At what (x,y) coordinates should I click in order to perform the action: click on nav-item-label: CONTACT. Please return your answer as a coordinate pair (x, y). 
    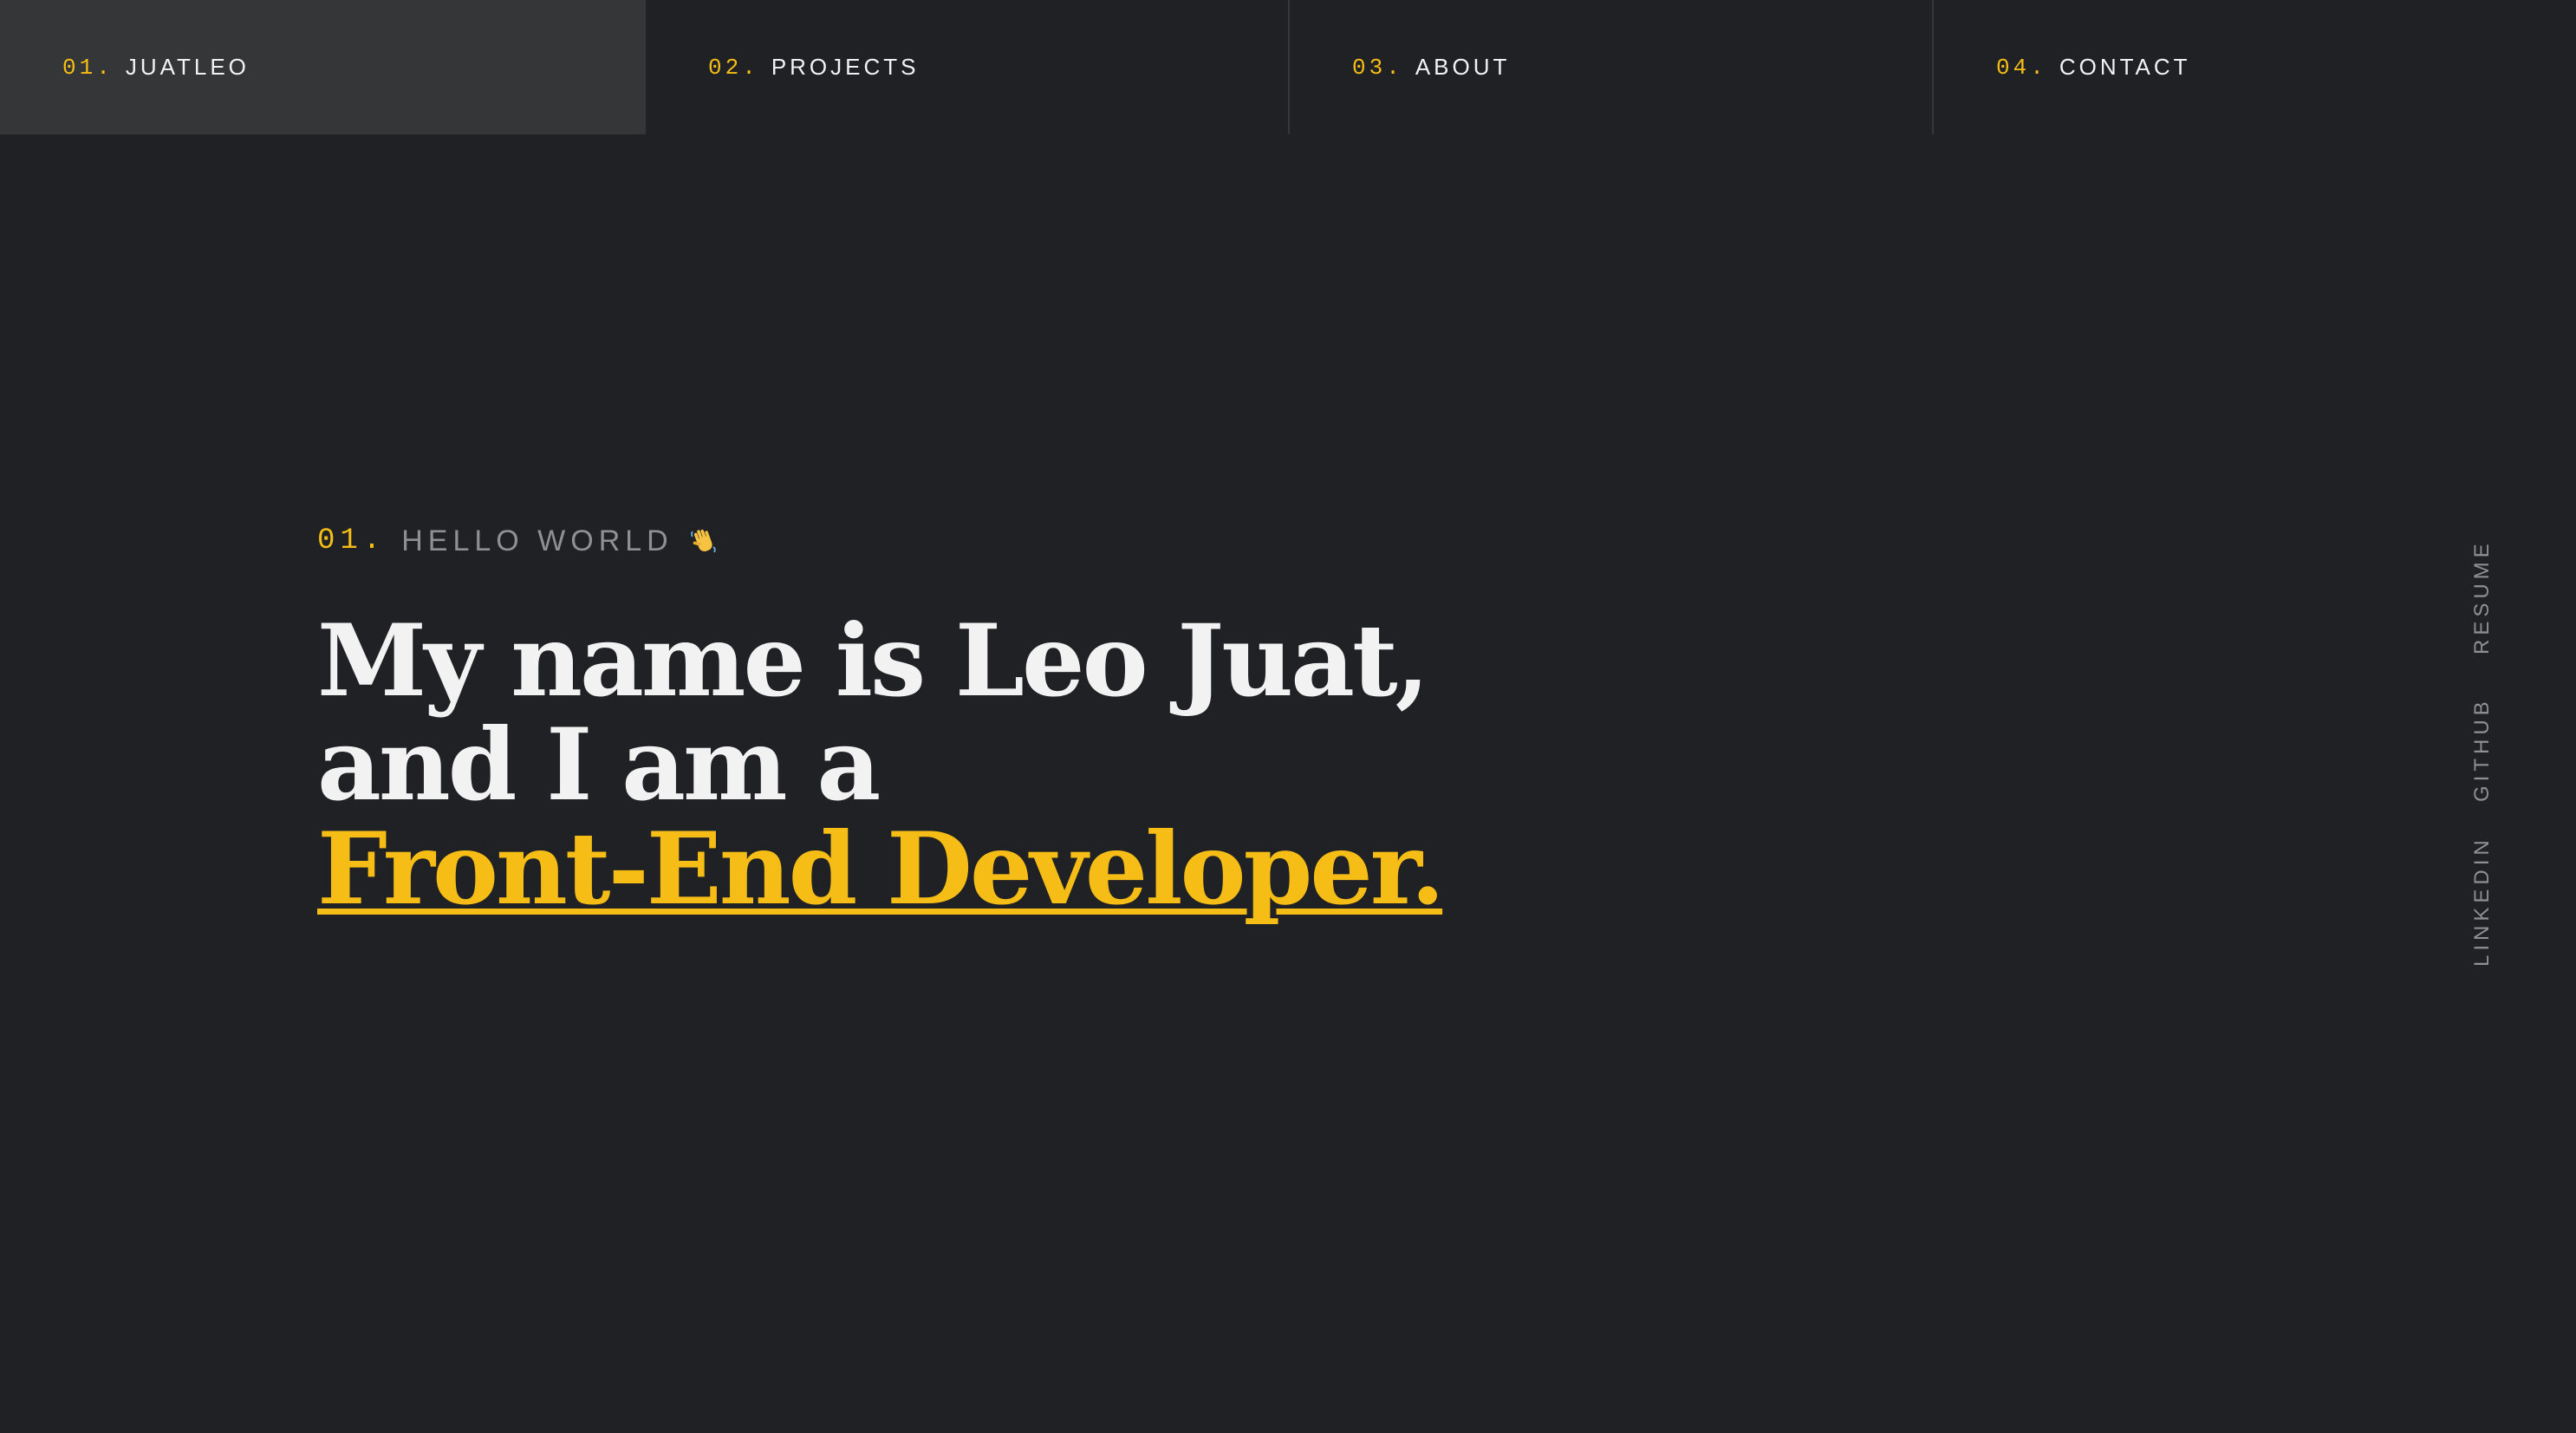
    Looking at the image, I should click on (2125, 67).